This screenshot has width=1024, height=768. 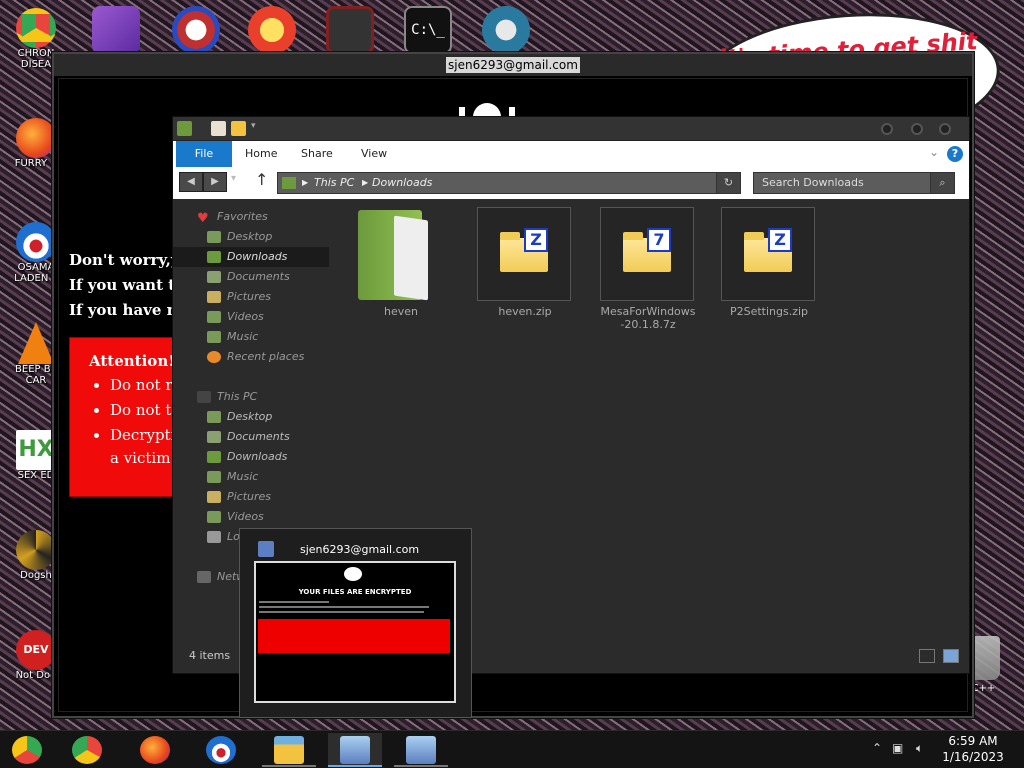 I want to click on computer-icon, so click(x=204, y=397).